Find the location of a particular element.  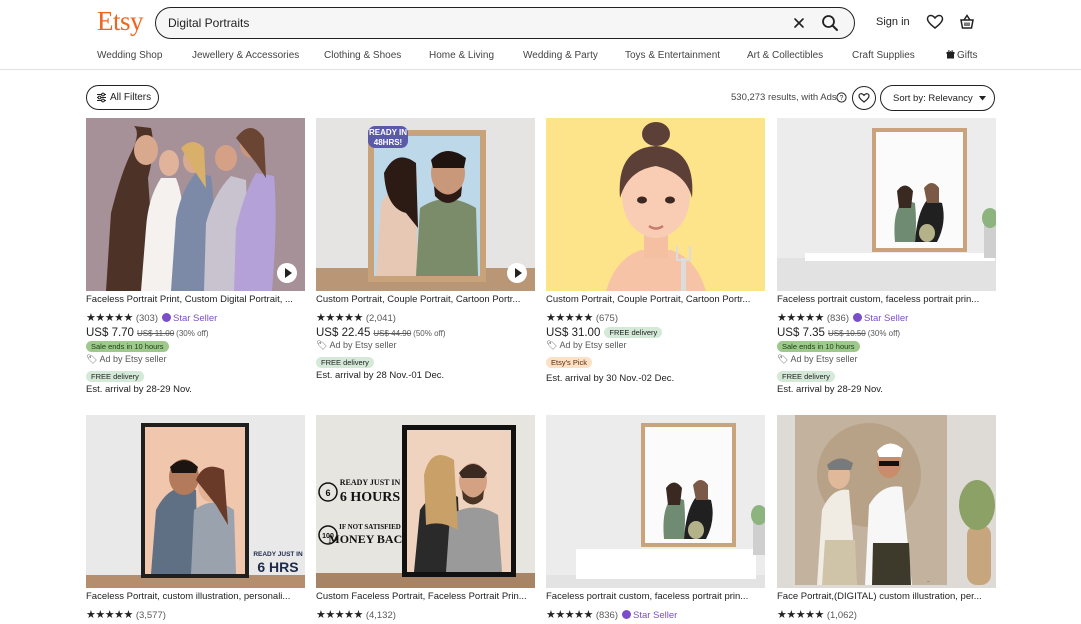

arrival-estimate: Est. arrival by 30 Nov.-02 Dec. is located at coordinates (610, 378).